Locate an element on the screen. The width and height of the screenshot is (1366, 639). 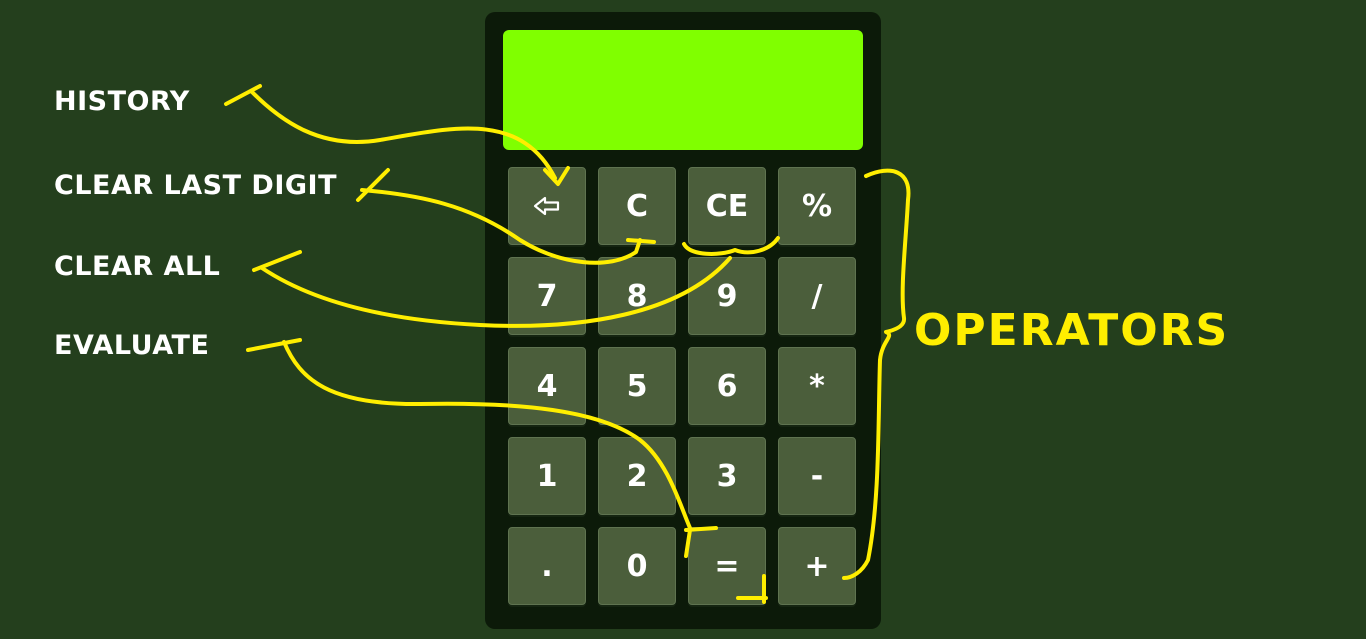
multiply-button: * is located at coordinates (817, 386).